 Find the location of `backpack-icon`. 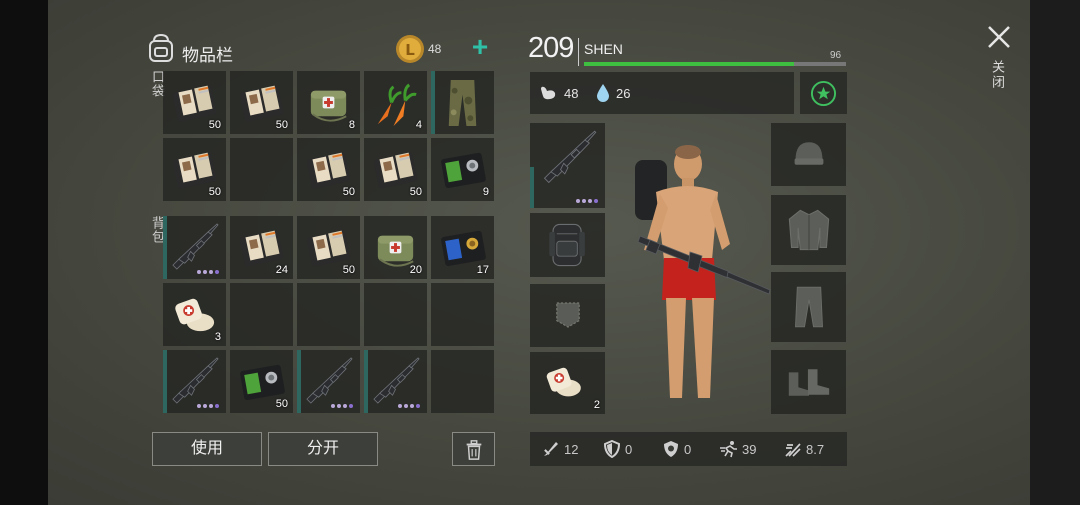

backpack-icon is located at coordinates (161, 47).